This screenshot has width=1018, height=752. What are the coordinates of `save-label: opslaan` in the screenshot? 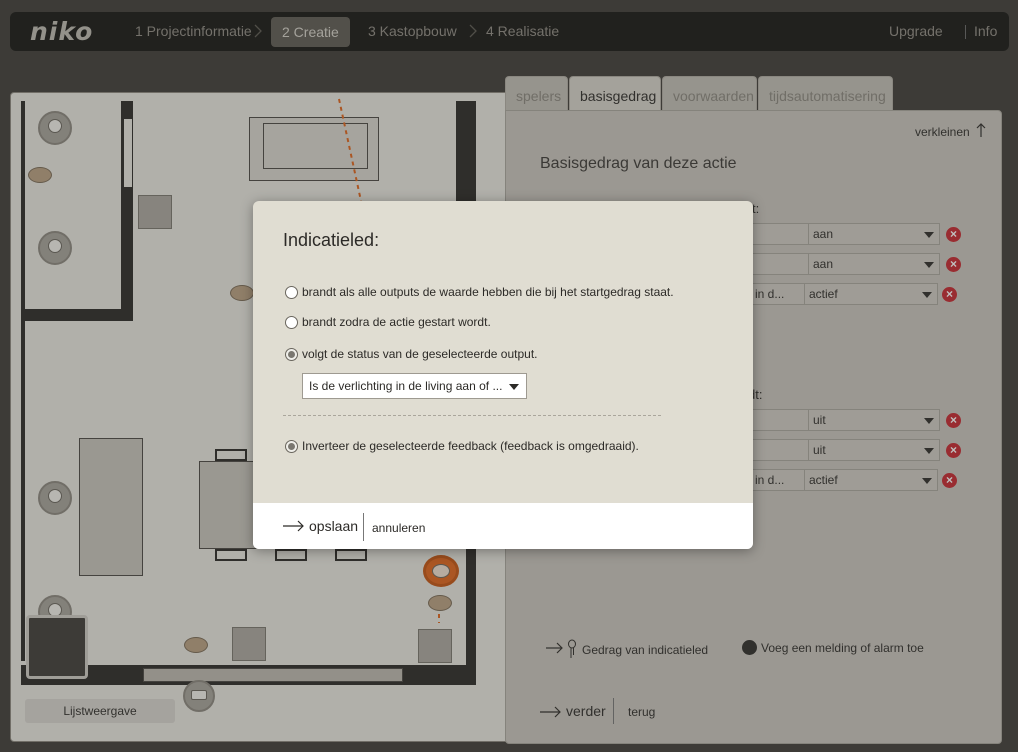 It's located at (334, 526).